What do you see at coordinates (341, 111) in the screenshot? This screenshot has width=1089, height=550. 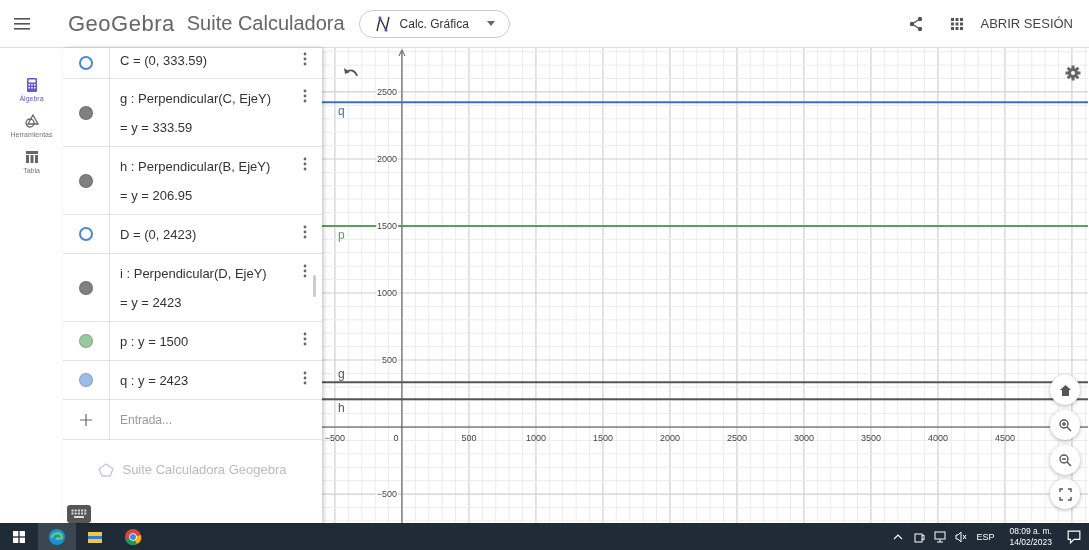 I see `line-label: q` at bounding box center [341, 111].